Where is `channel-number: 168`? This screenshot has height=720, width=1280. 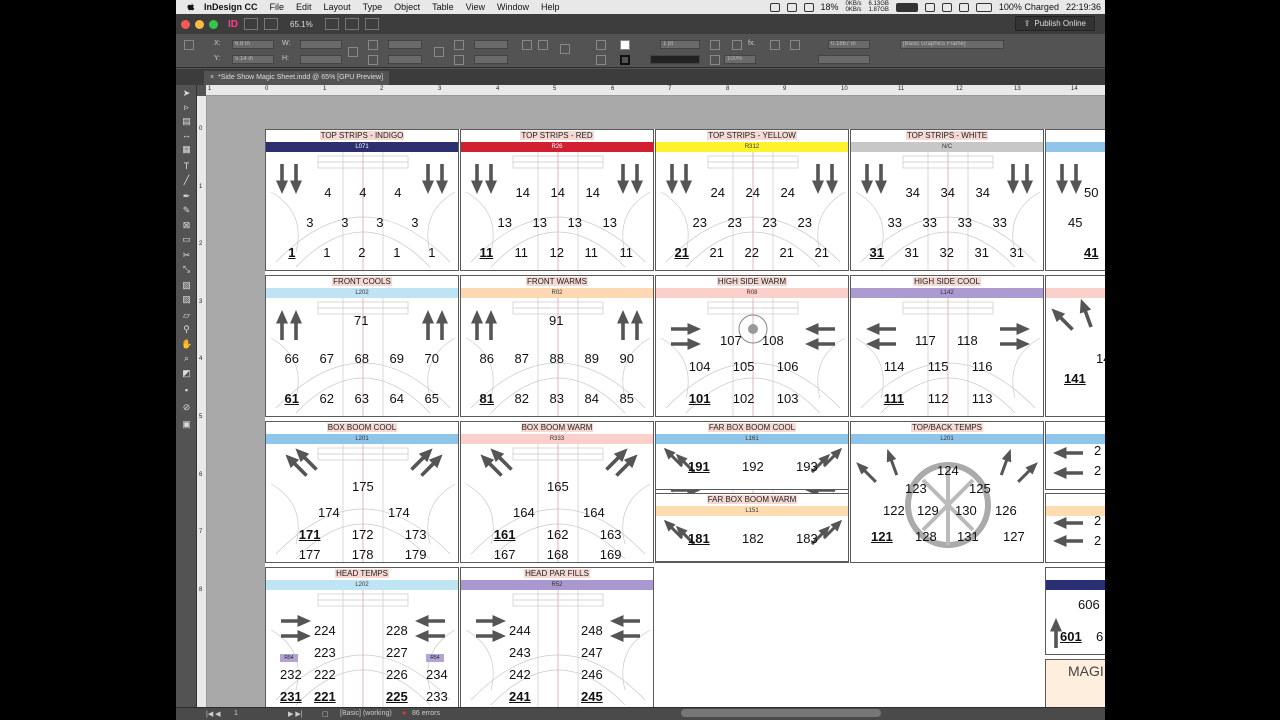 channel-number: 168 is located at coordinates (558, 554).